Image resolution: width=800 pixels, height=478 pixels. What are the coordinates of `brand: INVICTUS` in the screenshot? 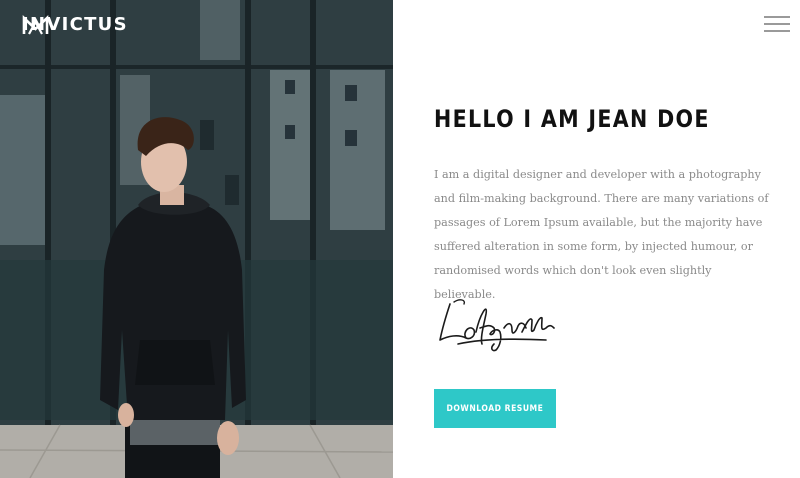 It's located at (75, 24).